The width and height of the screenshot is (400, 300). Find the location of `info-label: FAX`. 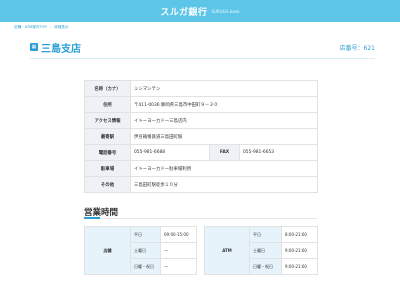

info-label: FAX is located at coordinates (224, 152).